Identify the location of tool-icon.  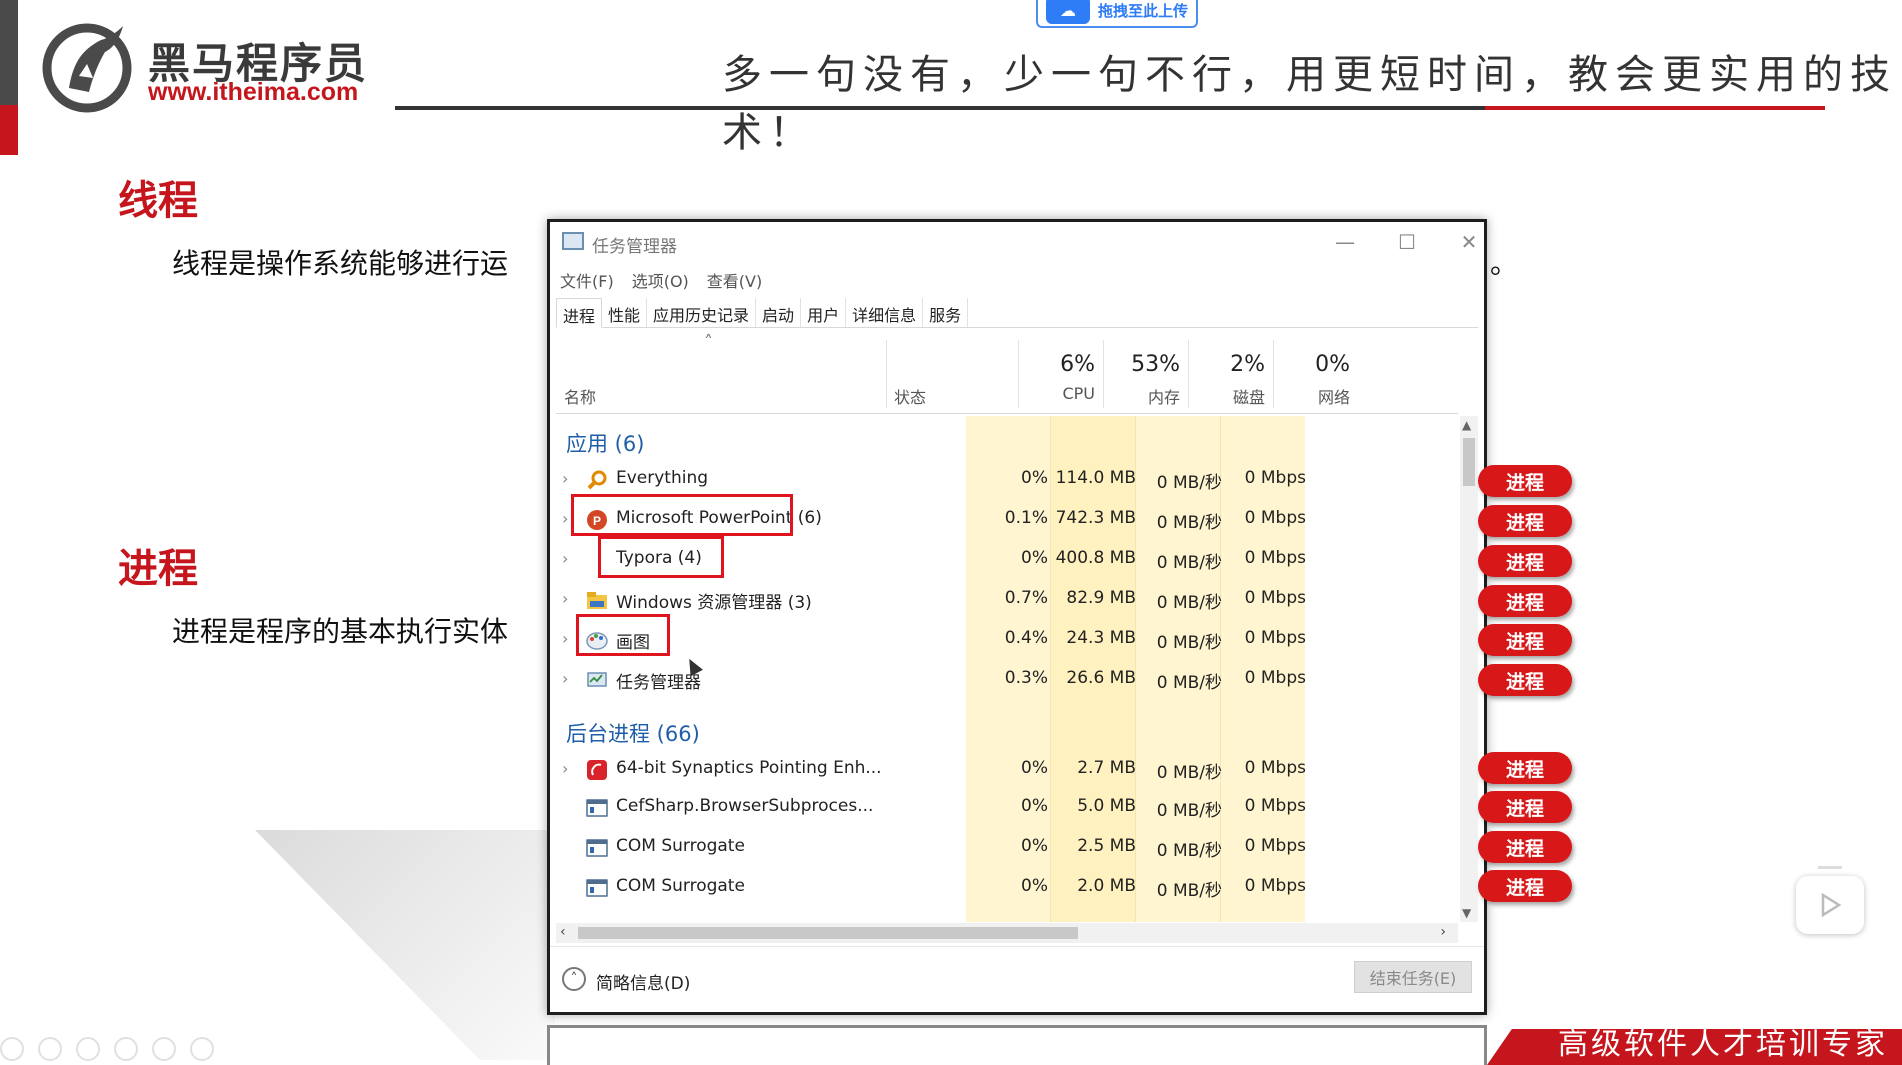
(12, 1049).